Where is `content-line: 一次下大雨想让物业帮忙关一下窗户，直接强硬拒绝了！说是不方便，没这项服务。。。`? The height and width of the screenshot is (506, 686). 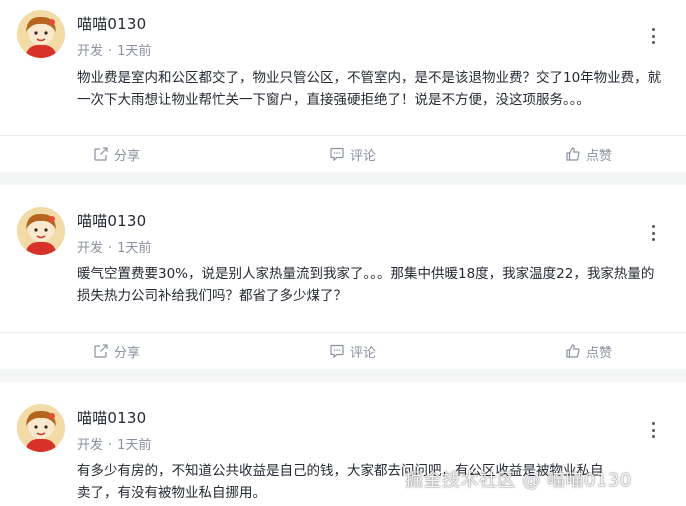
content-line: 一次下大雨想让物业帮忙关一下窗户，直接强硬拒绝了！说是不方便，没这项服务。。。 is located at coordinates (333, 100).